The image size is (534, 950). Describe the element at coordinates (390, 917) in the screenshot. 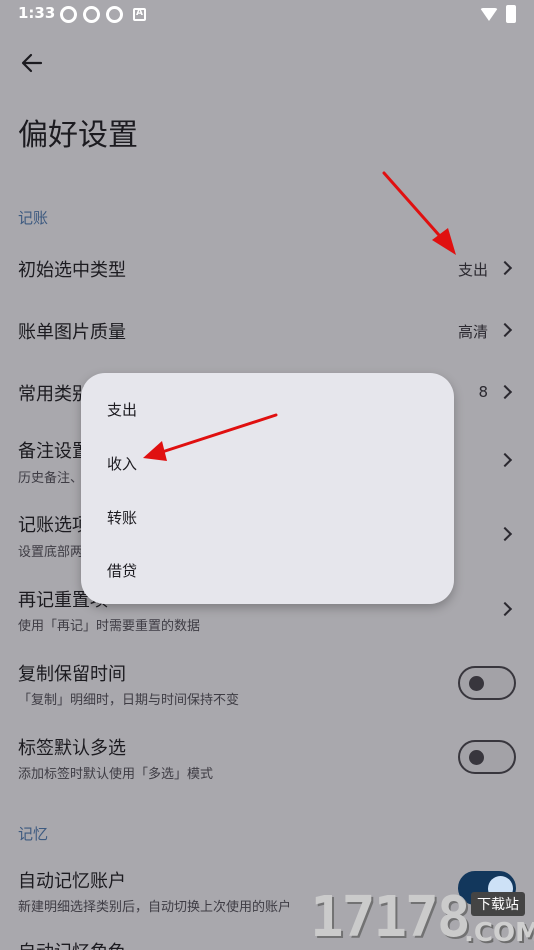

I see `watermark-logo: 17178` at that location.